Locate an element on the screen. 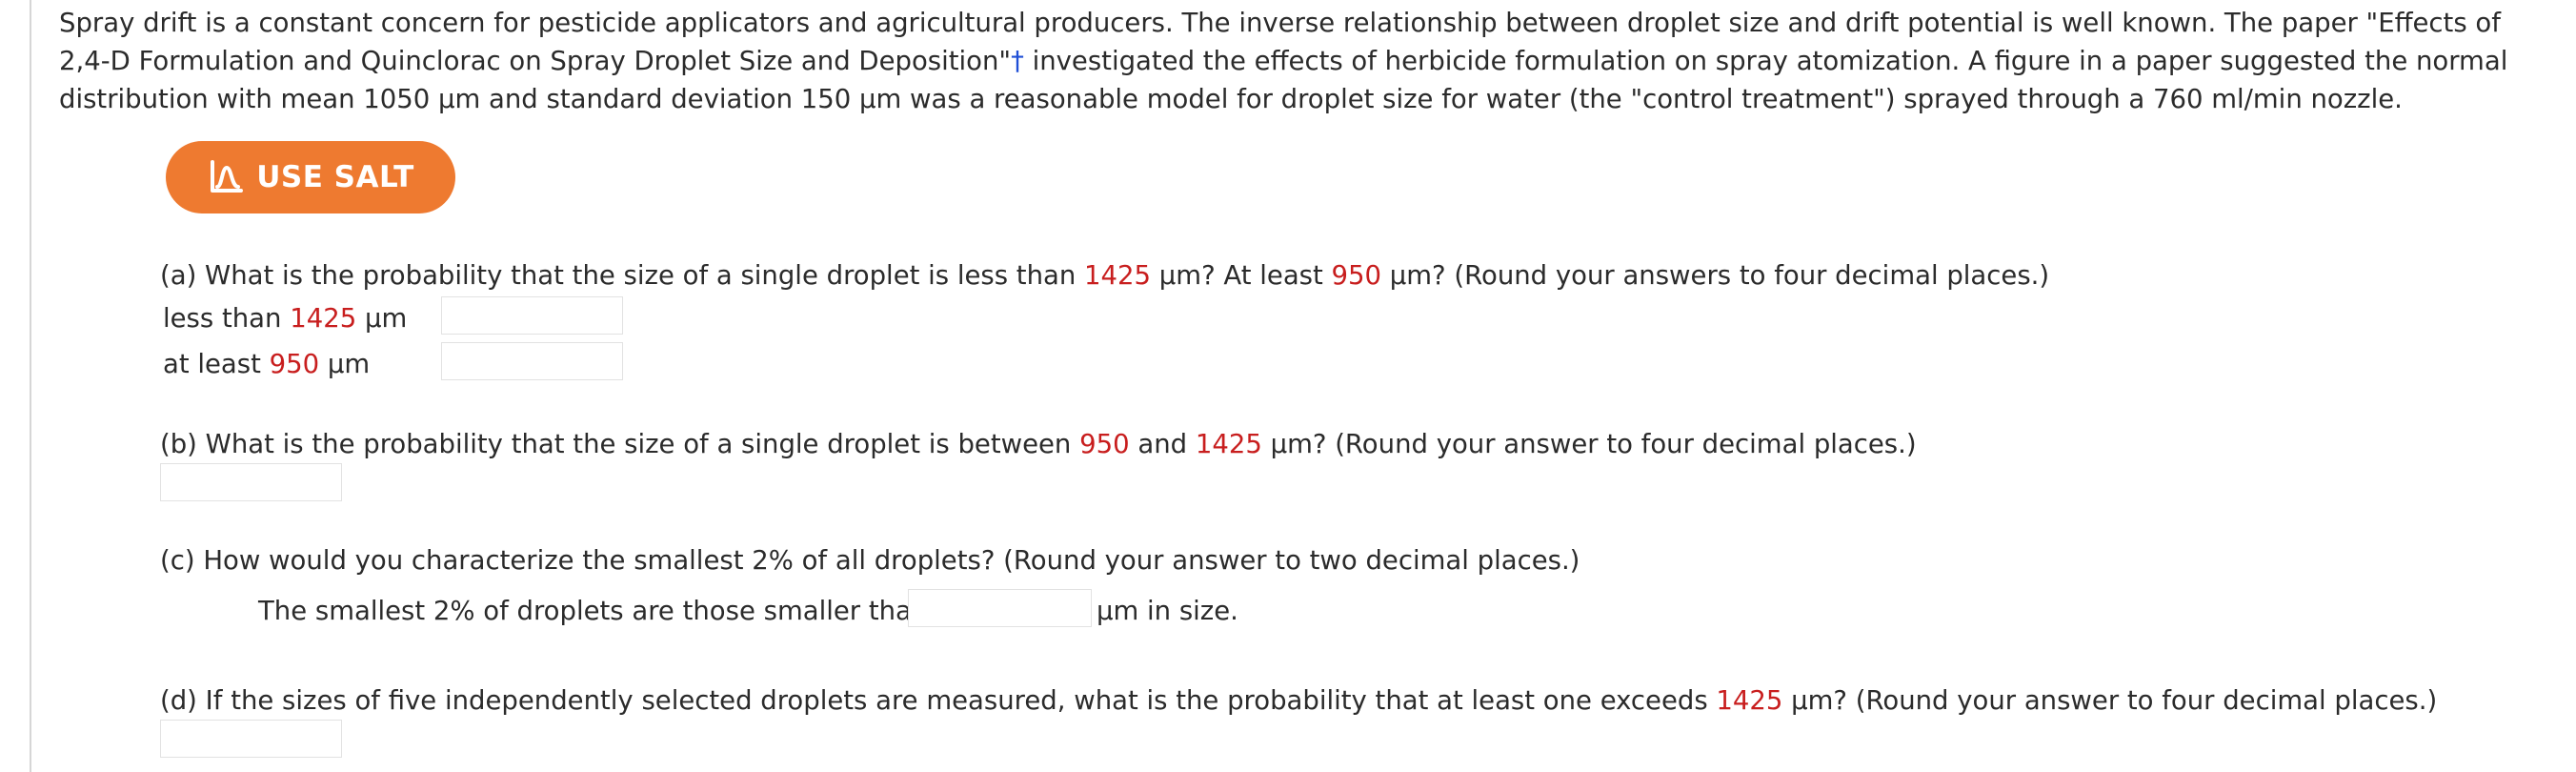  part-a-at-least-input is located at coordinates (532, 361).